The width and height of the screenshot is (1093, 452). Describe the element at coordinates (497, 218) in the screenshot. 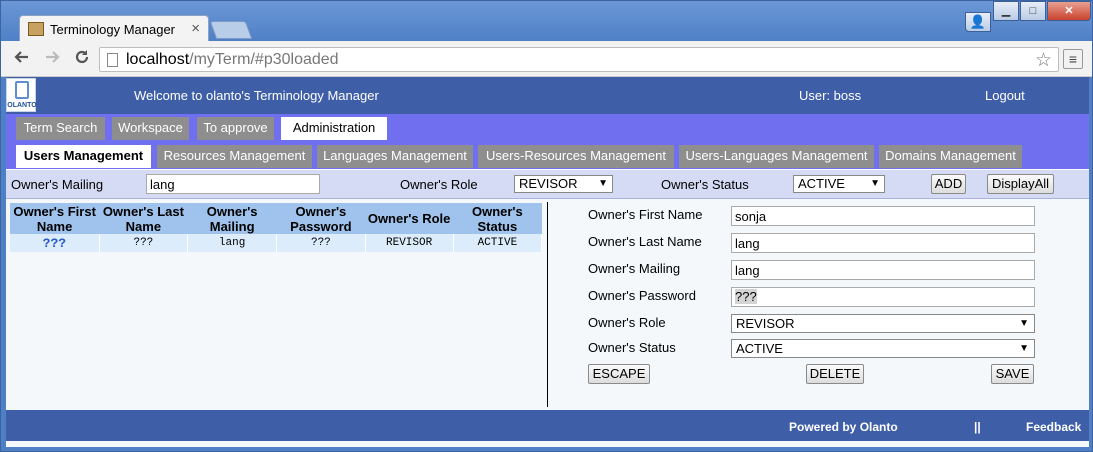

I see `col-status: Owner's Status` at that location.